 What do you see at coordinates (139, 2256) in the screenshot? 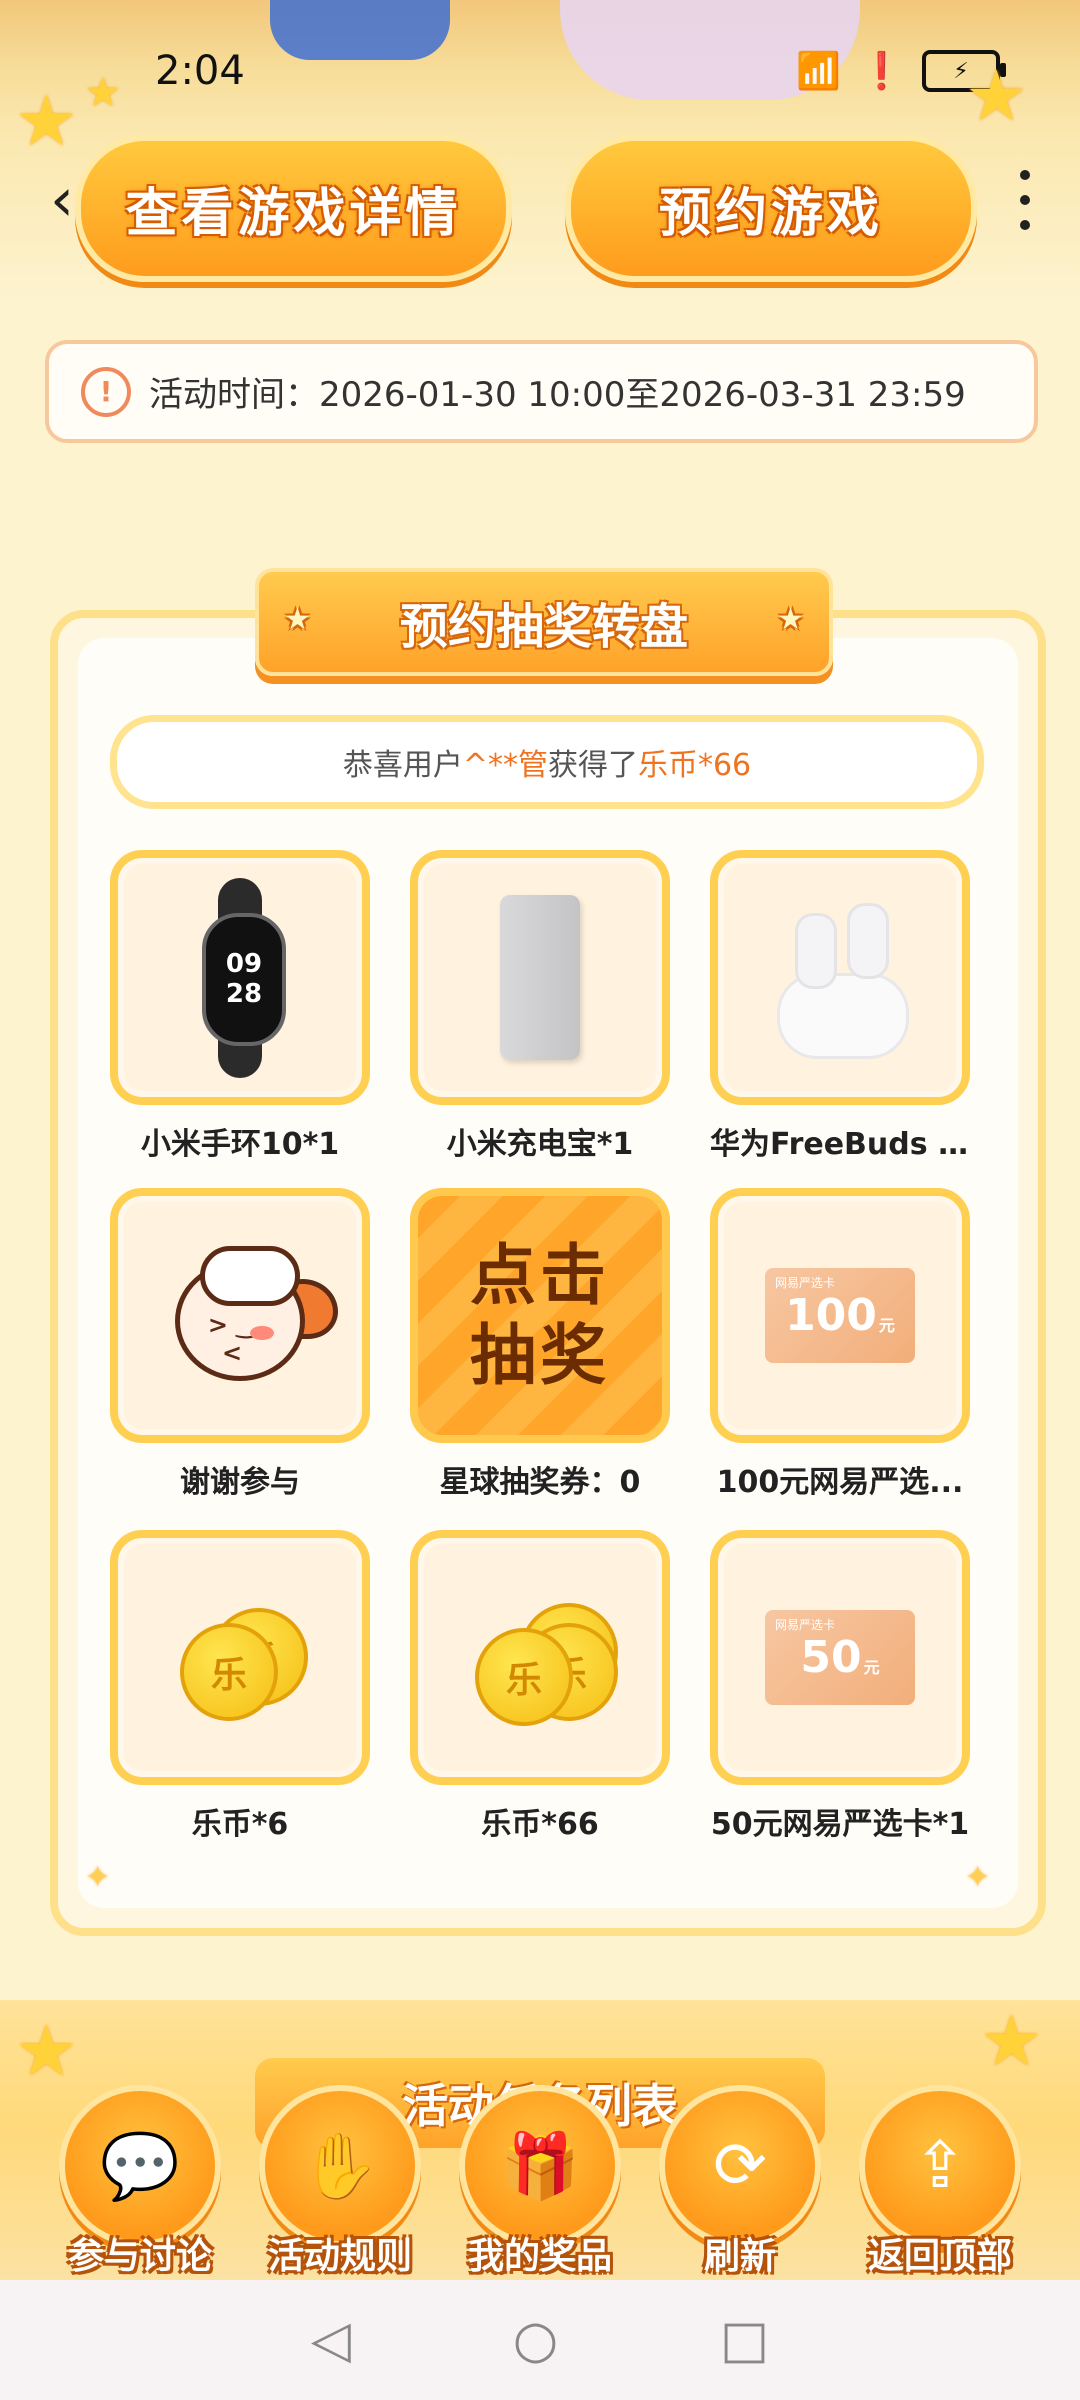
I see `nav-label: 参与讨论` at bounding box center [139, 2256].